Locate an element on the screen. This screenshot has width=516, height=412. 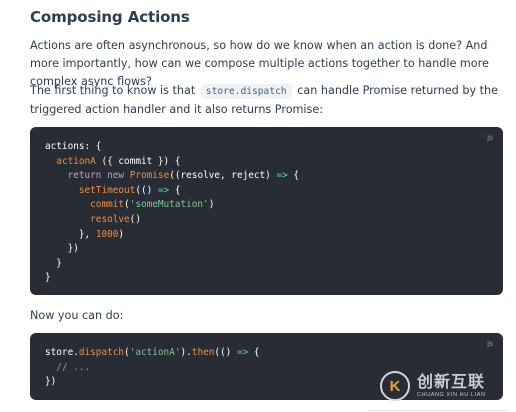
watermark-text: 创新互联 CHUANG XIN HU LIAN is located at coordinates (451, 386).